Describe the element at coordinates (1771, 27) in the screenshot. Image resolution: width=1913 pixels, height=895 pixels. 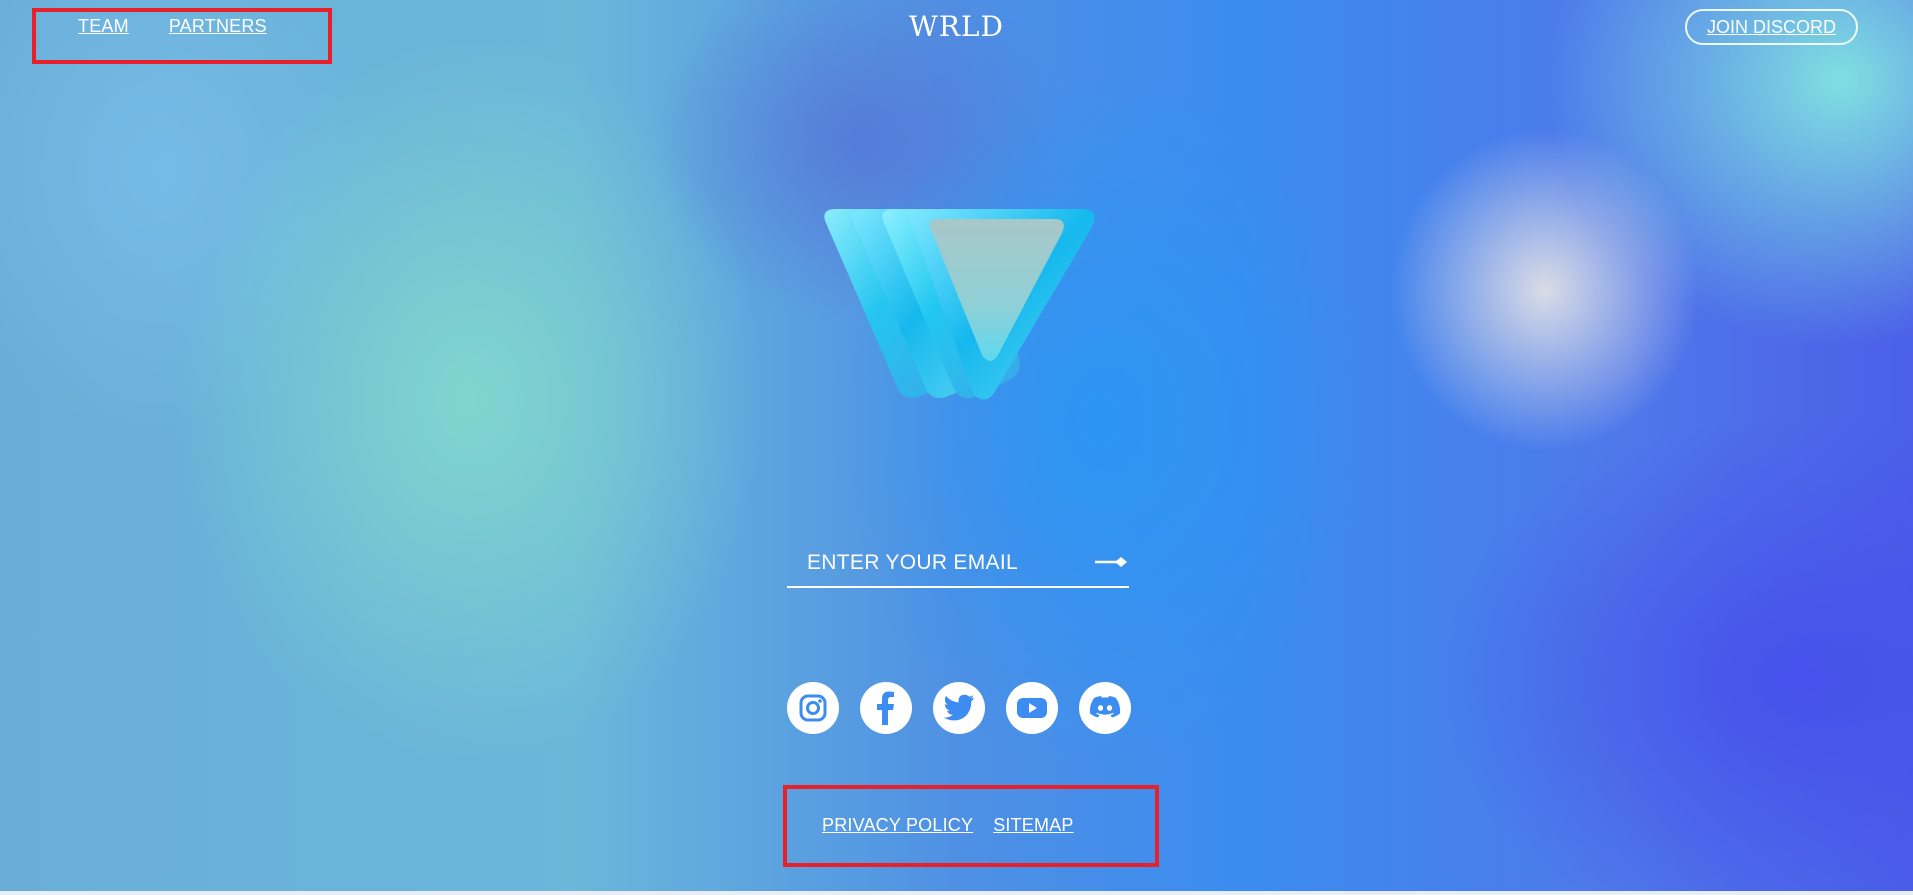
I see `join-discord-button: JOIN DISCORD` at that location.